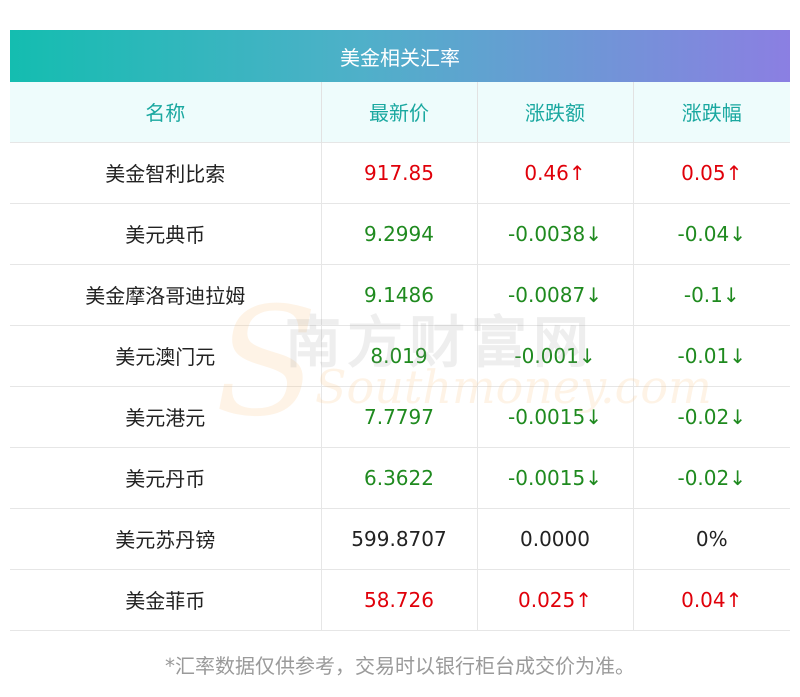  What do you see at coordinates (400, 666) in the screenshot?
I see `disclaimer-note: *汇率数据仅供参考，交易时以银行柜台成交价为准。` at bounding box center [400, 666].